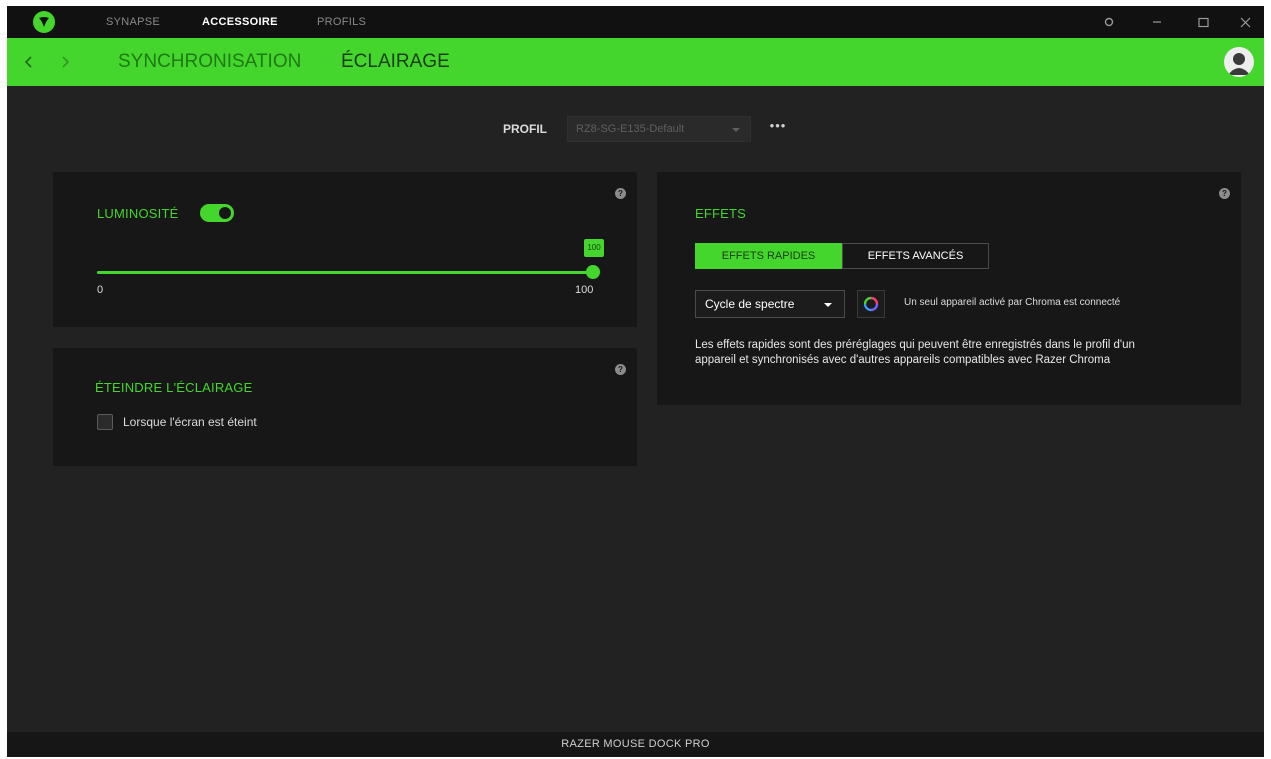 Image resolution: width=1271 pixels, height=759 pixels. Describe the element at coordinates (584, 290) in the screenshot. I see `slider-max-label: 100` at that location.